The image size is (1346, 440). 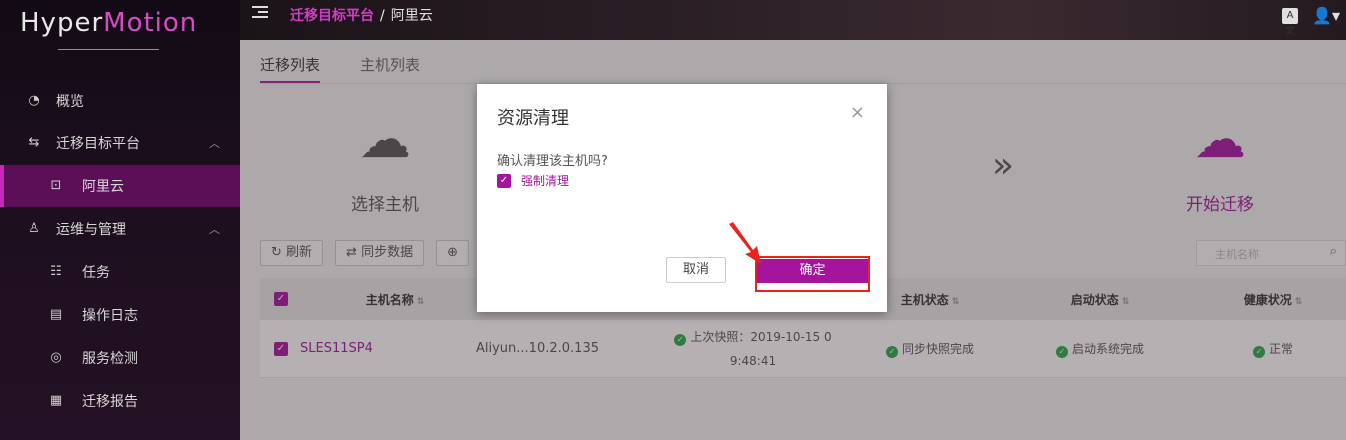 What do you see at coordinates (552, 161) in the screenshot?
I see `dialog-message: 确认清理该主机吗?` at bounding box center [552, 161].